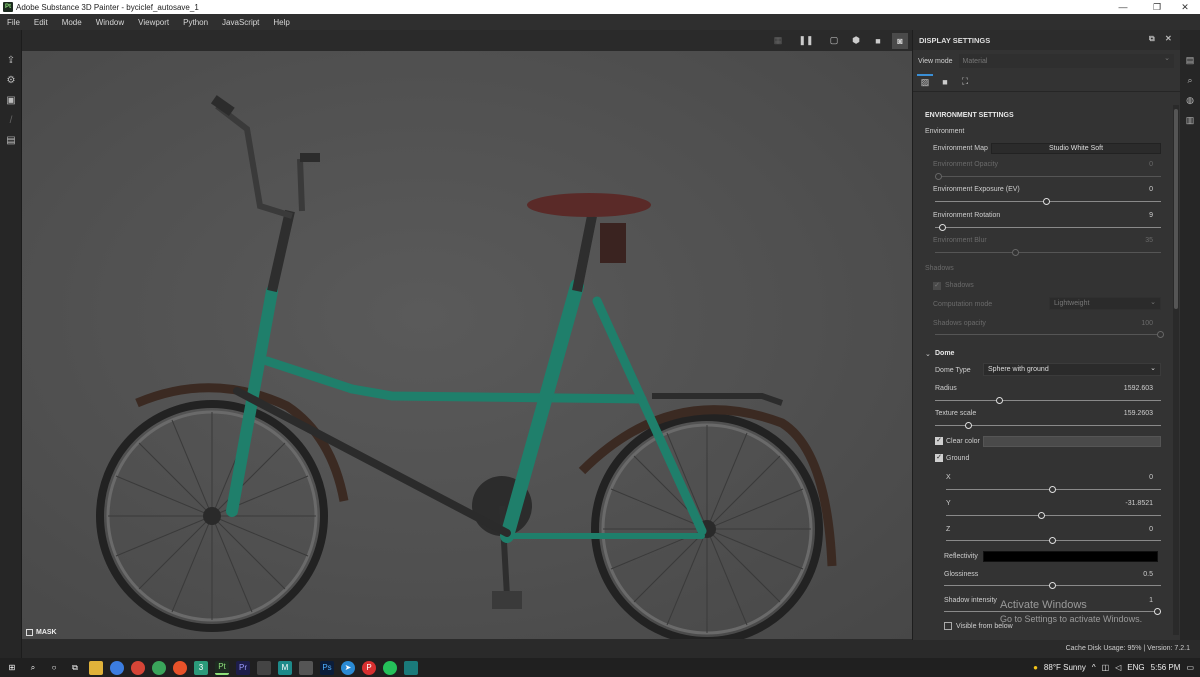  Describe the element at coordinates (1041, 515) in the screenshot. I see `y-knob` at that location.